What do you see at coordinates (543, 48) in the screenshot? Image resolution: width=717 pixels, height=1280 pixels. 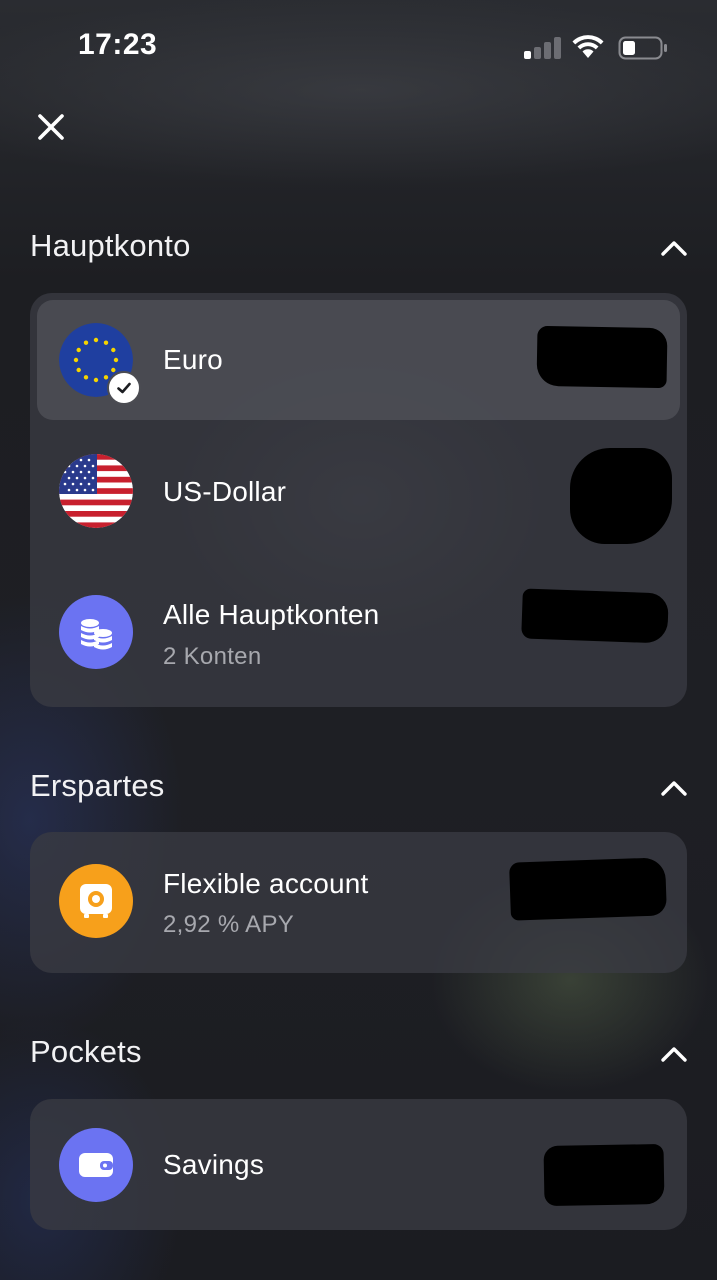 I see `cellular-signal-icon` at bounding box center [543, 48].